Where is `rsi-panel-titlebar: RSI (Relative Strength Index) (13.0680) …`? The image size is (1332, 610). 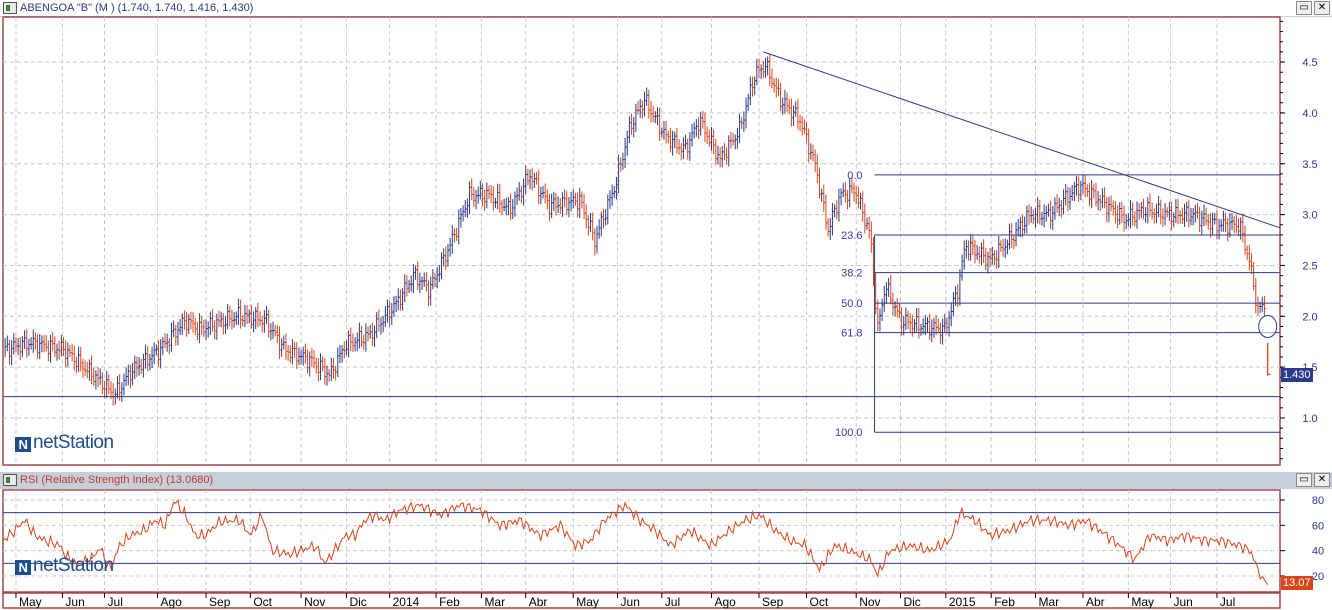
rsi-panel-titlebar: RSI (Relative Strength Index) (13.0680) … is located at coordinates (666, 480).